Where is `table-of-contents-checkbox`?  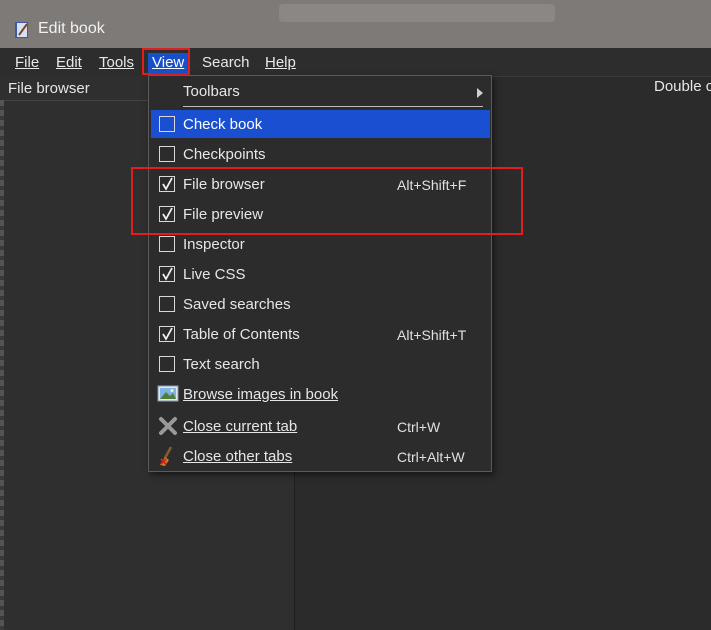 table-of-contents-checkbox is located at coordinates (167, 334).